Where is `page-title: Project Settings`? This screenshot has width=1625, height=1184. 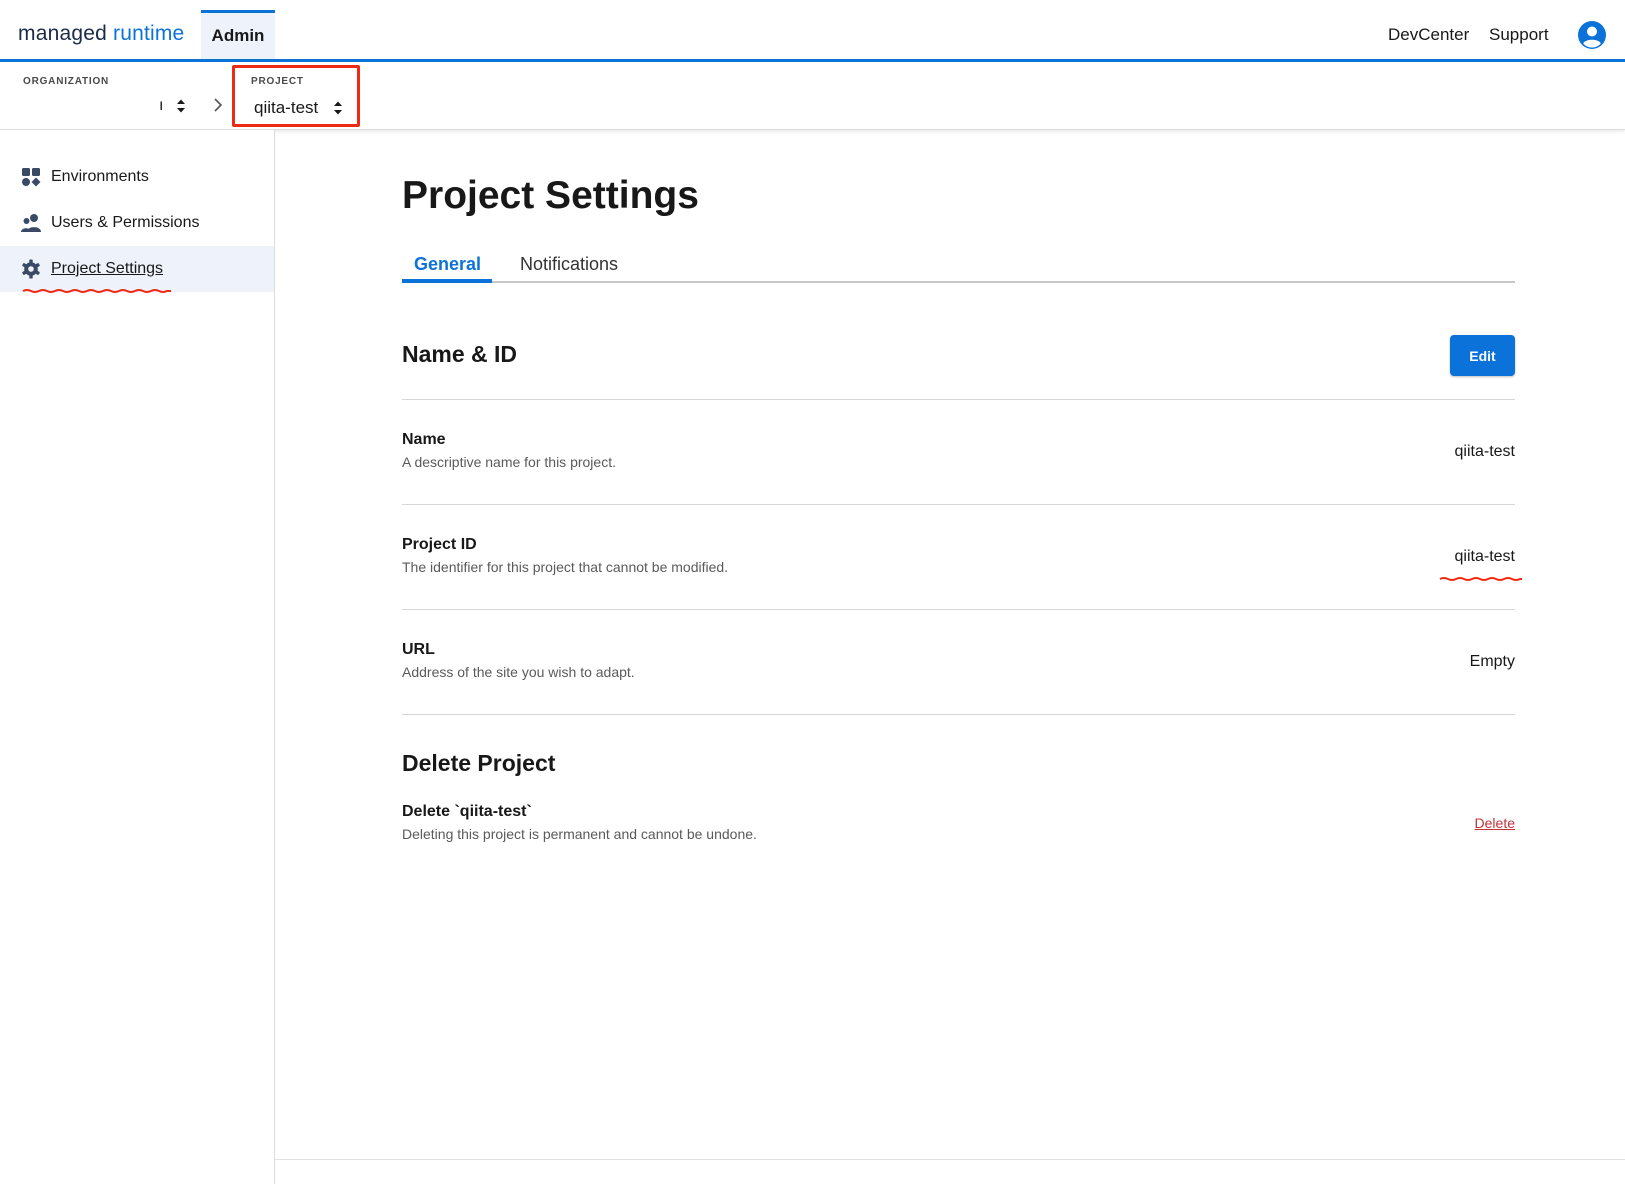
page-title: Project Settings is located at coordinates (550, 195).